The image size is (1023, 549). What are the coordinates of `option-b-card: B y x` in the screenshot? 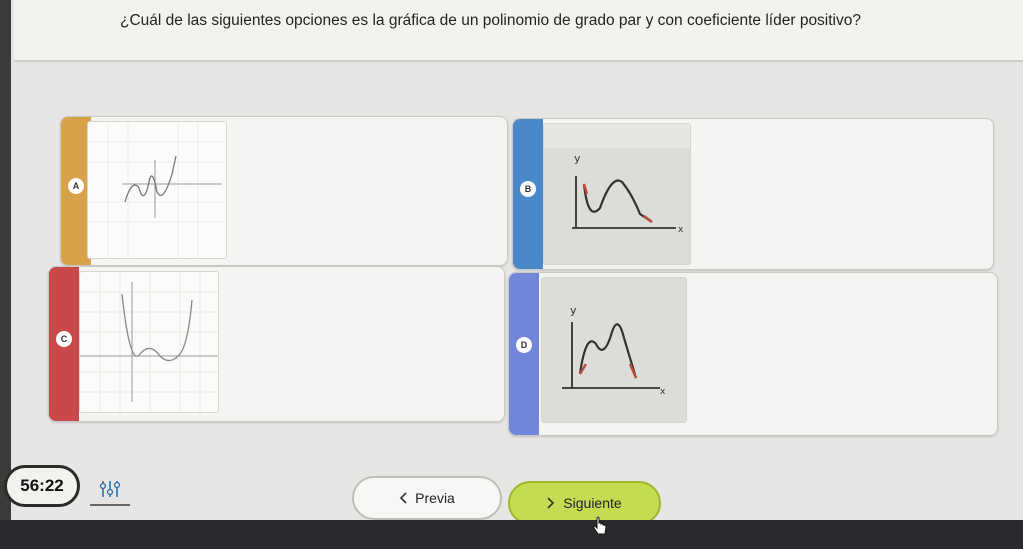 It's located at (753, 194).